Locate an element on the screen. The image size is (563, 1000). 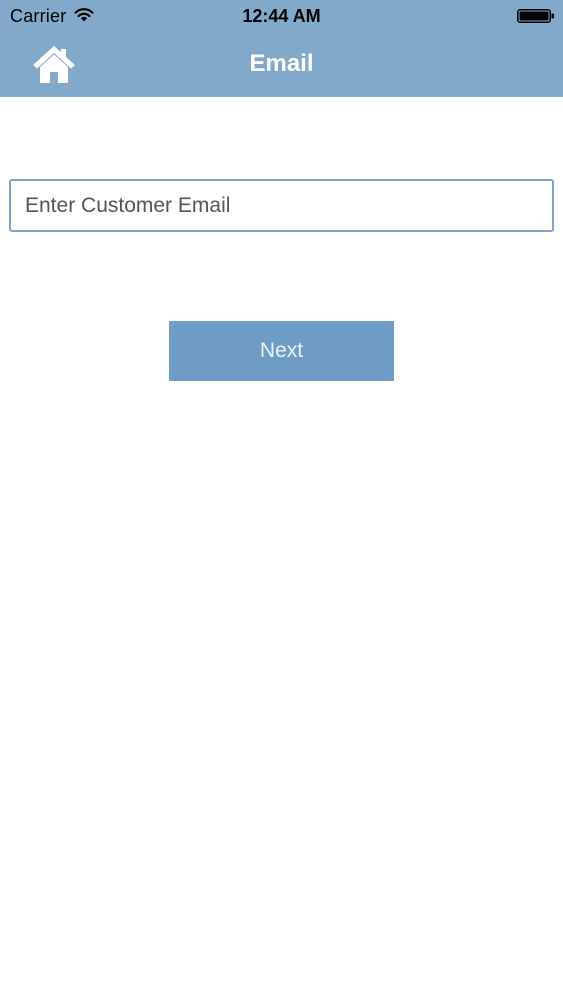
battery-full-icon is located at coordinates (535, 16).